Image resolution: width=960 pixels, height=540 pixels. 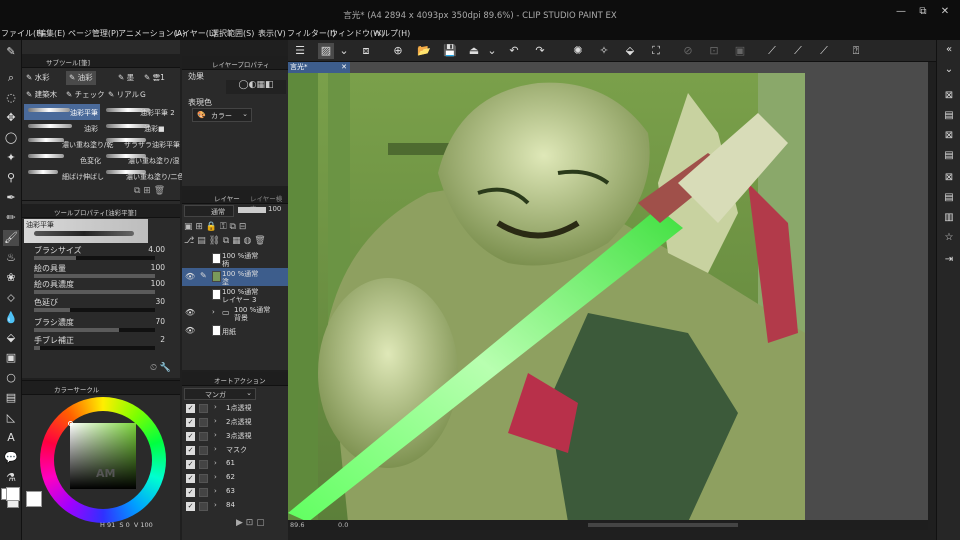 What do you see at coordinates (11, 278) in the screenshot?
I see `decoration-icon: ❀` at bounding box center [11, 278].